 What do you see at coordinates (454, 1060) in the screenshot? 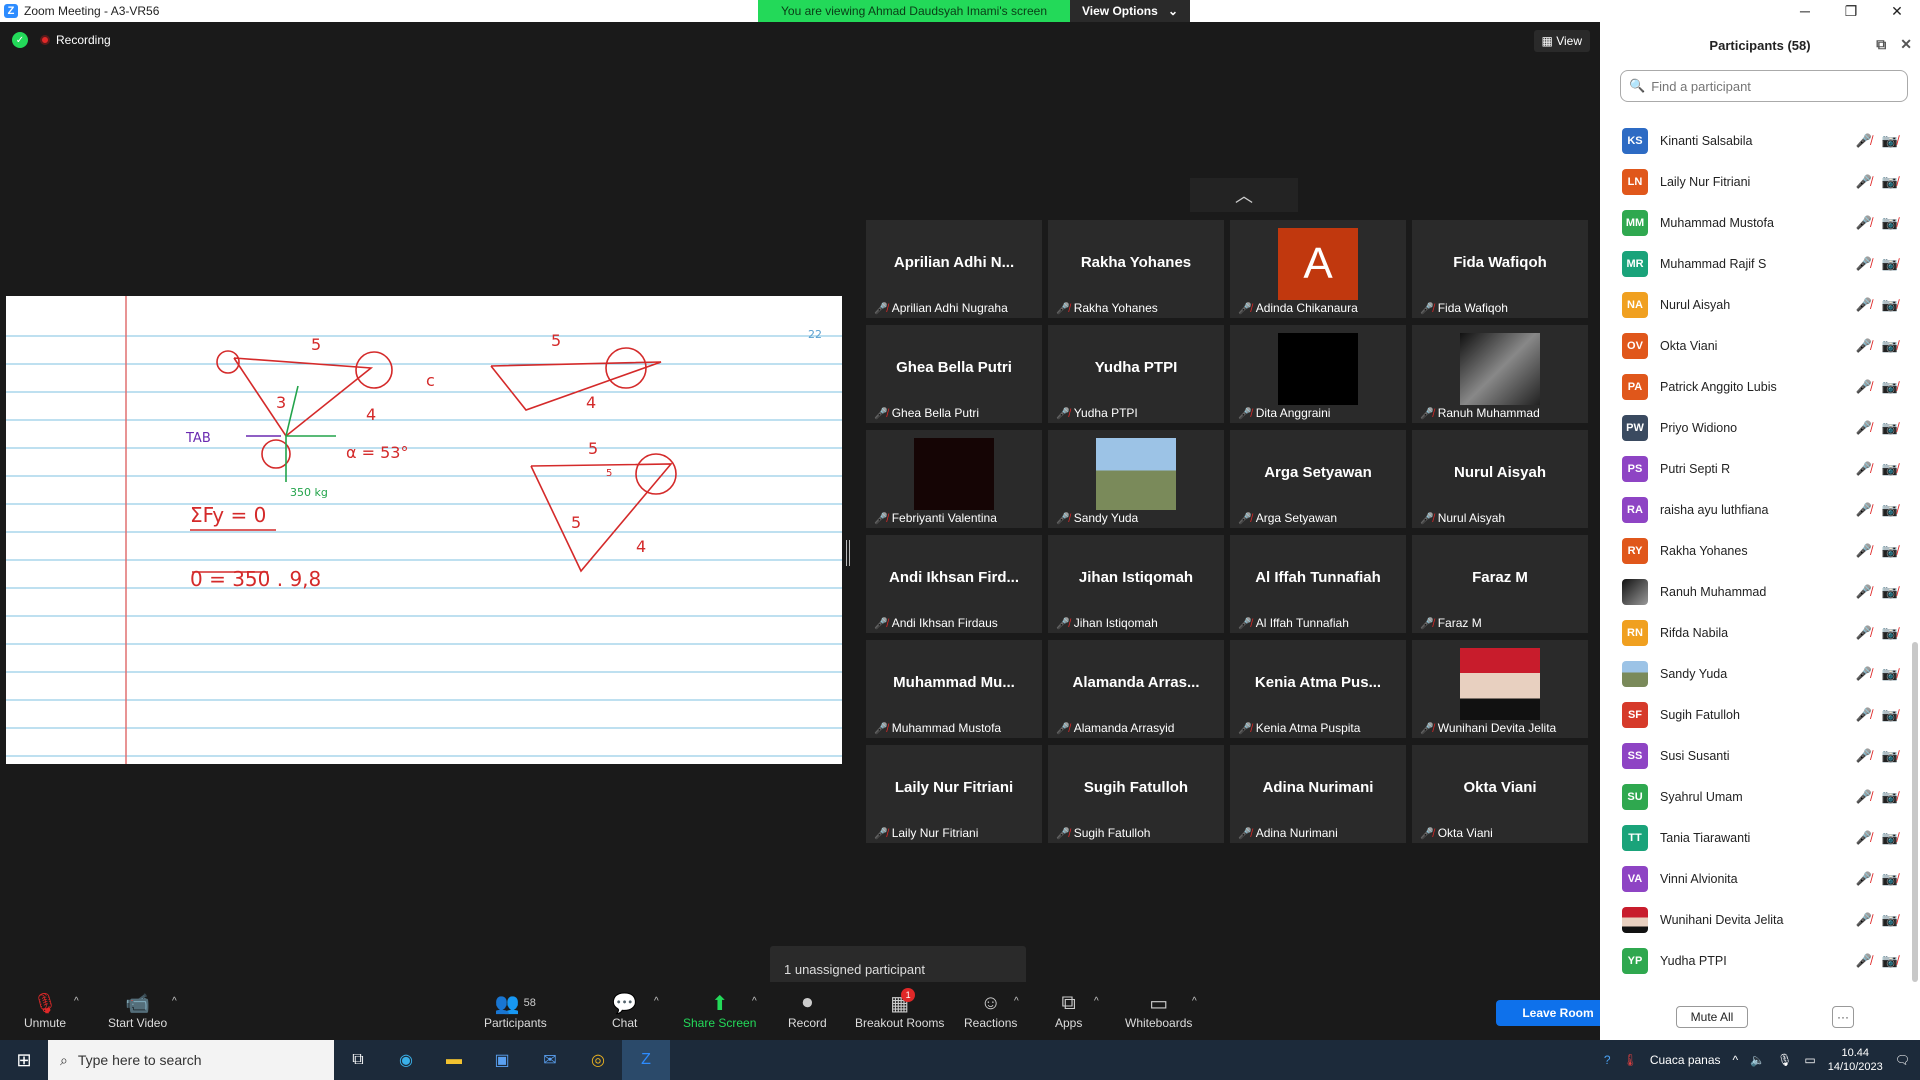
I see `file-explorer-icon: ▬` at bounding box center [454, 1060].